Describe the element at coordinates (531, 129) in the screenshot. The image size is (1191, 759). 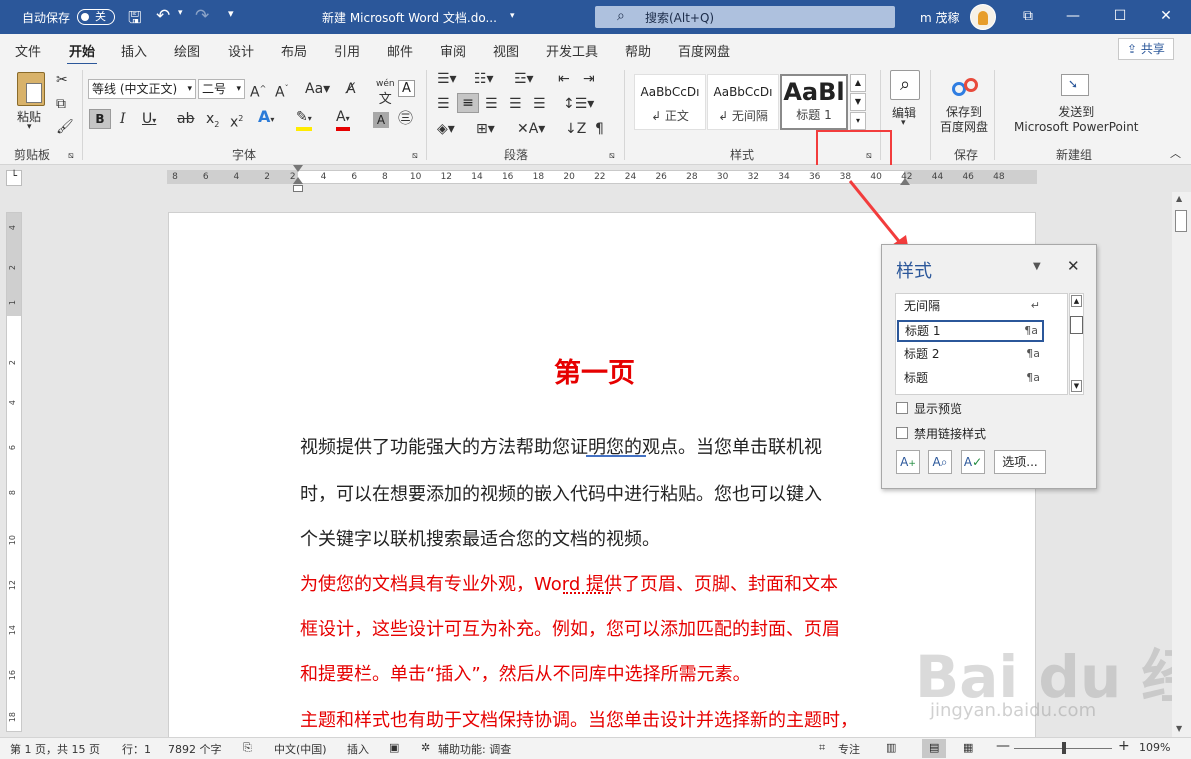
I see `chinese-layout-icon: ✕A▾` at that location.